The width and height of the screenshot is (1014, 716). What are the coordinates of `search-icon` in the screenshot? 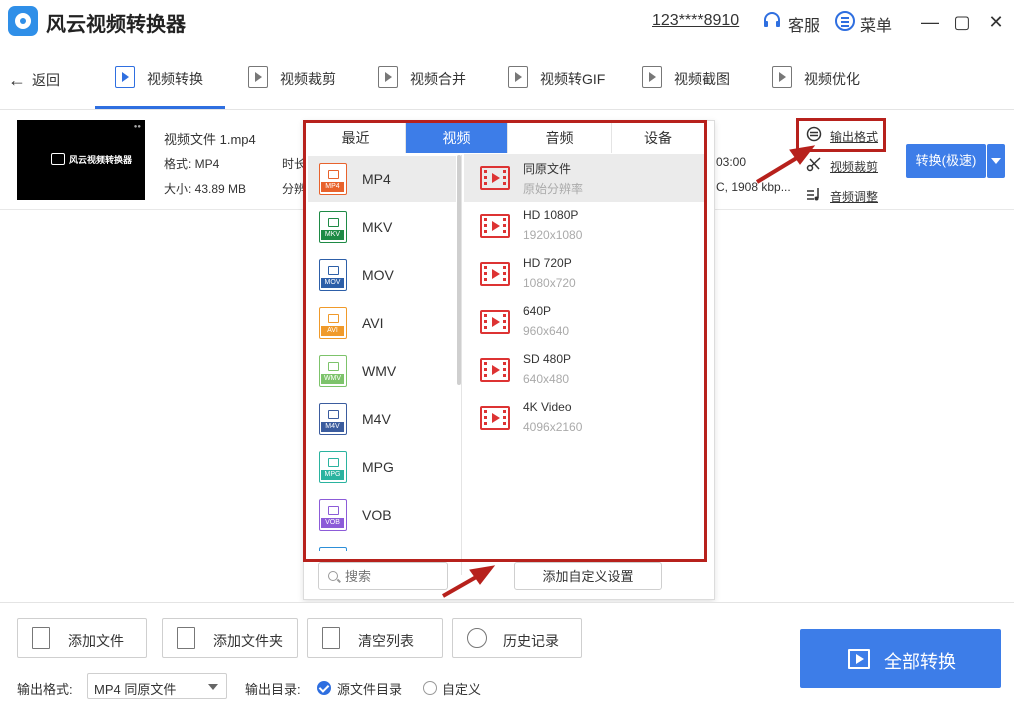 It's located at (333, 576).